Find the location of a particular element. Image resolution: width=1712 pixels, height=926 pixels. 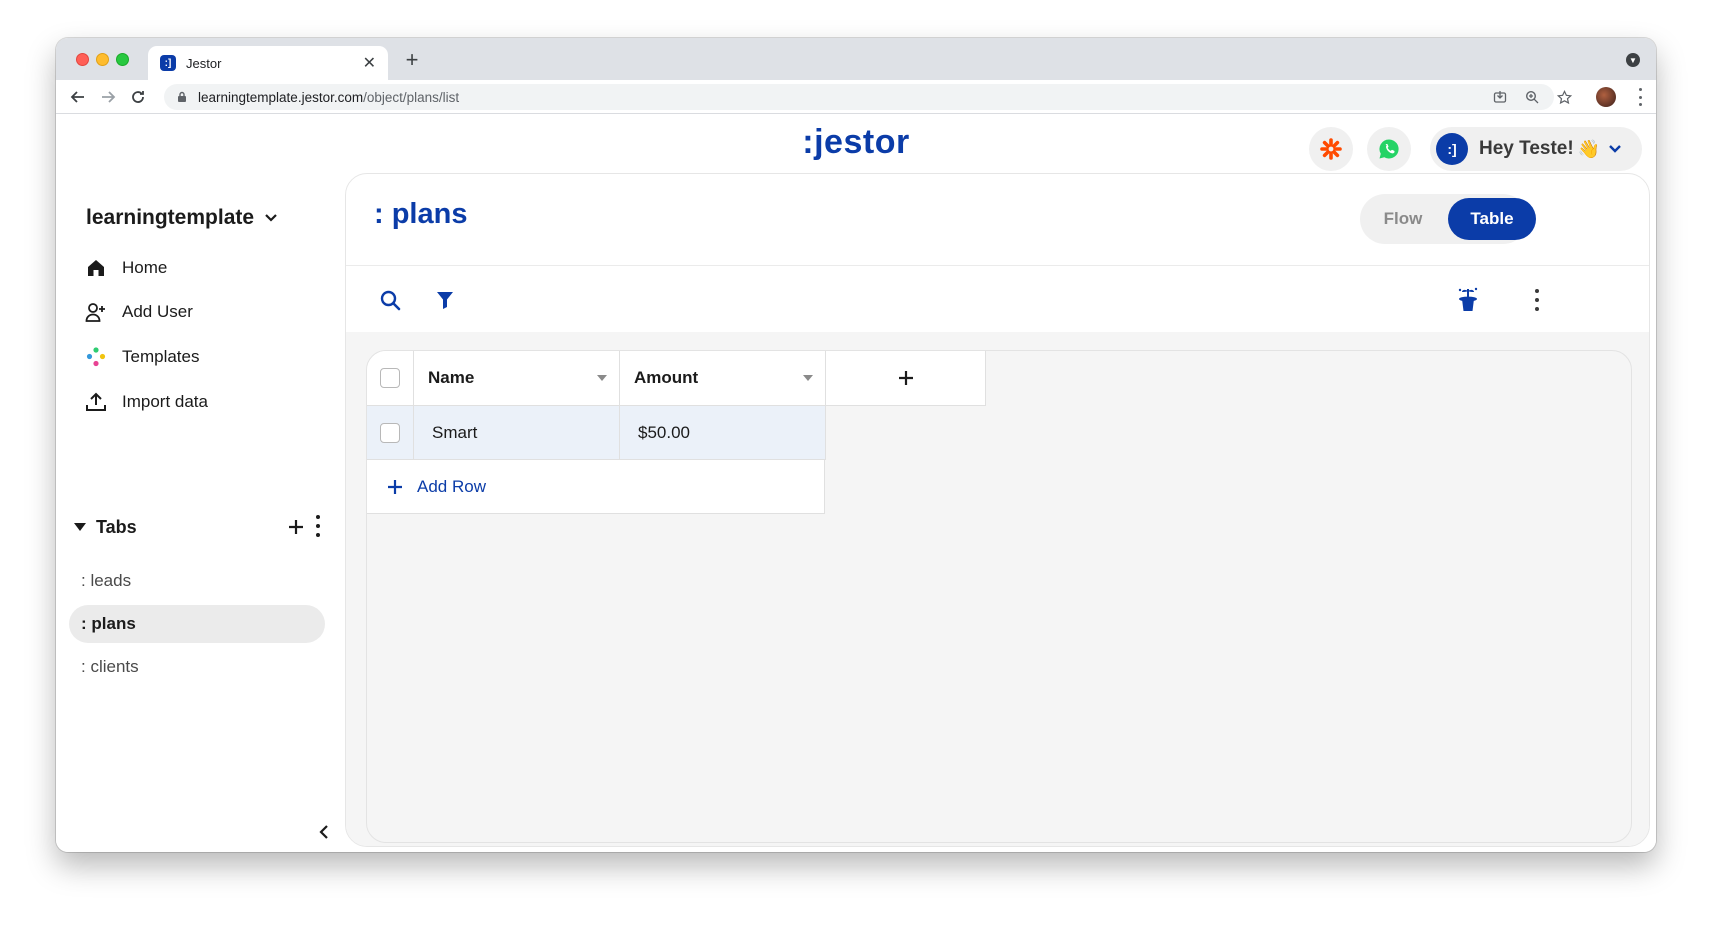

reload-icon is located at coordinates (138, 97).